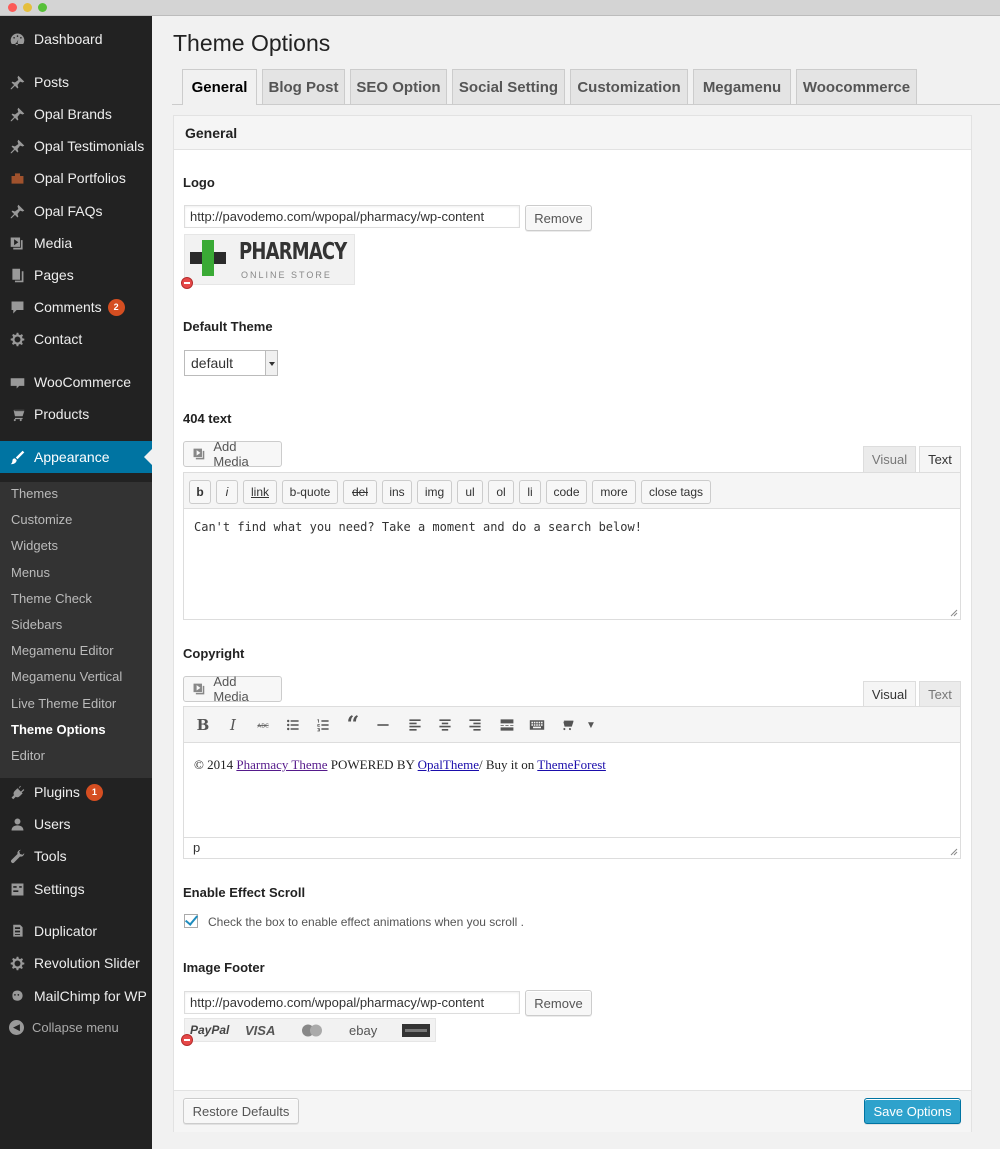 The width and height of the screenshot is (1000, 1149). What do you see at coordinates (614, 492) in the screenshot?
I see `qt-more-button: more` at bounding box center [614, 492].